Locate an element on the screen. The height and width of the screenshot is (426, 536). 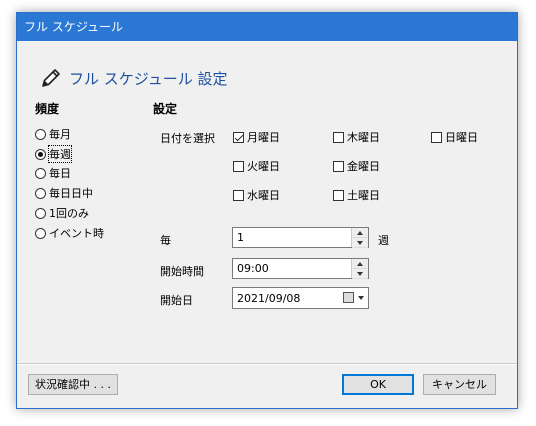
checkbox-label: 木曜日 is located at coordinates (363, 137).